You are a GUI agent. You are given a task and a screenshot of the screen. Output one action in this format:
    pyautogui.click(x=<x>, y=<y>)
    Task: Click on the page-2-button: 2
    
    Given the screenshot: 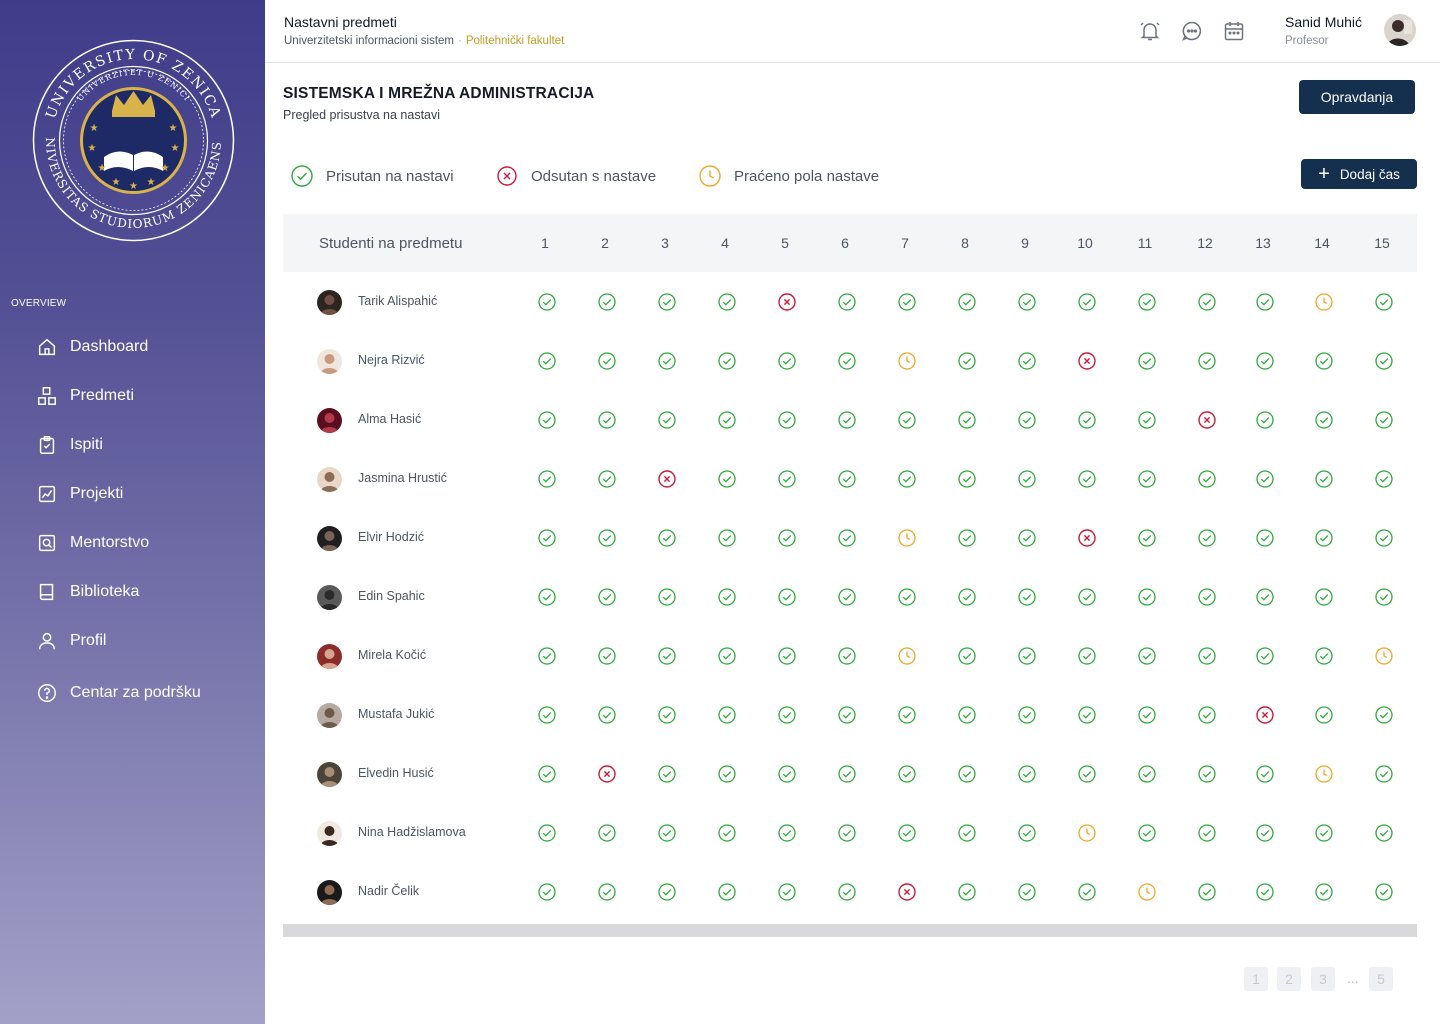 What is the action you would take?
    pyautogui.click(x=1289, y=979)
    